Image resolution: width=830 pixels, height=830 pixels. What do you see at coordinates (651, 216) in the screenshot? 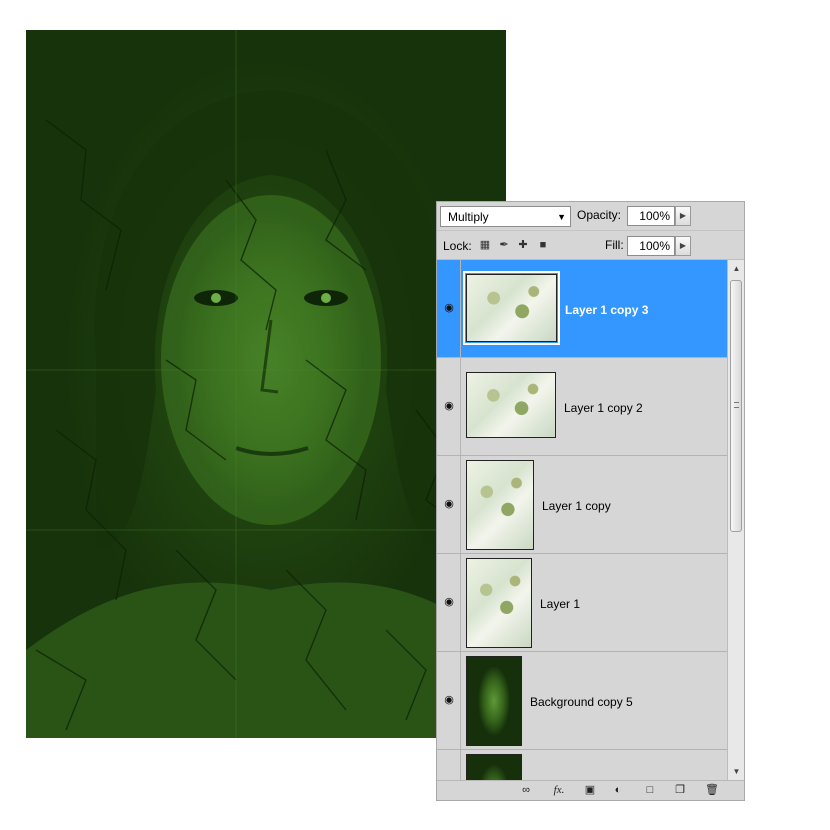
I see `opacity-input: 100%` at bounding box center [651, 216].